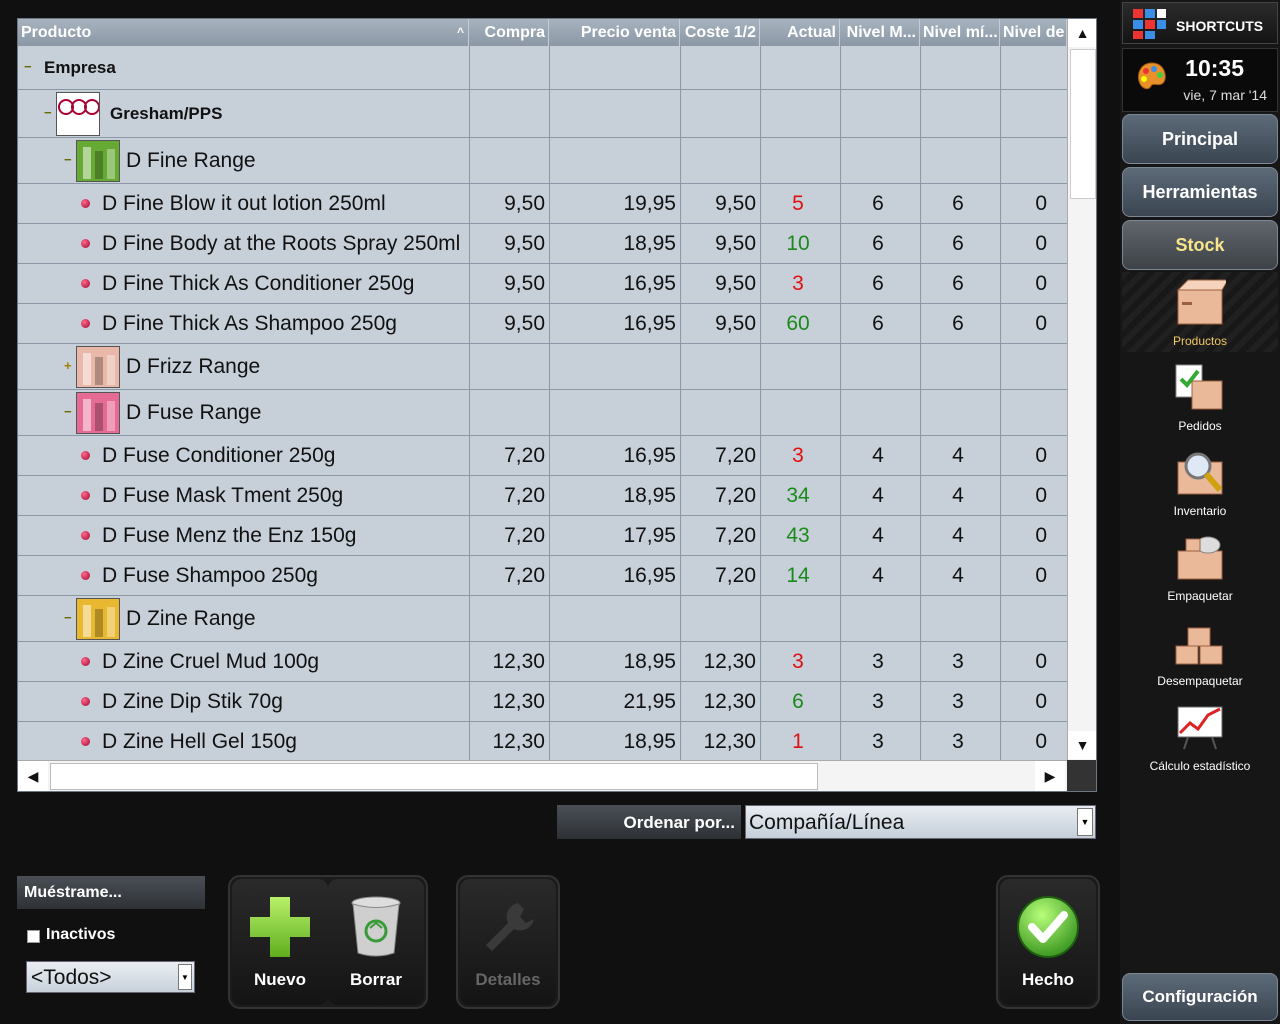 This screenshot has width=1280, height=1024. Describe the element at coordinates (258, 283) in the screenshot. I see `product-name: D Fine Thick As Conditioner 250g` at that location.